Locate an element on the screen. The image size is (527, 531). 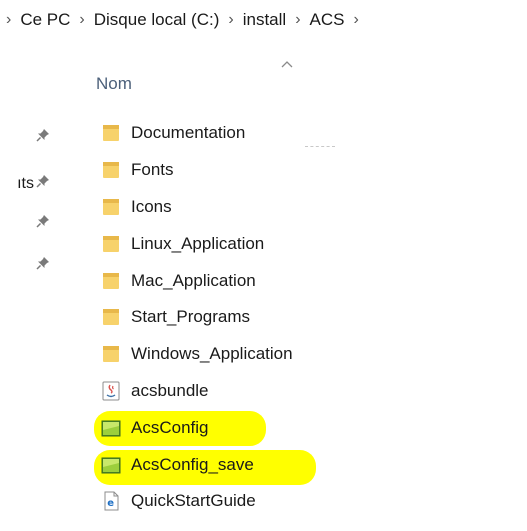
breadcrumb-item-install: install is located at coordinates (264, 20).